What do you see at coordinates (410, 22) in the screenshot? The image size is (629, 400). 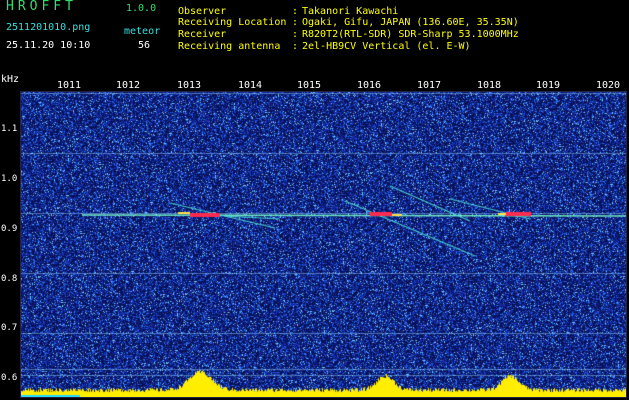 I see `info-value-location: Ogaki, Gifu, JAPAN (136.60E, 35.35N)` at bounding box center [410, 22].